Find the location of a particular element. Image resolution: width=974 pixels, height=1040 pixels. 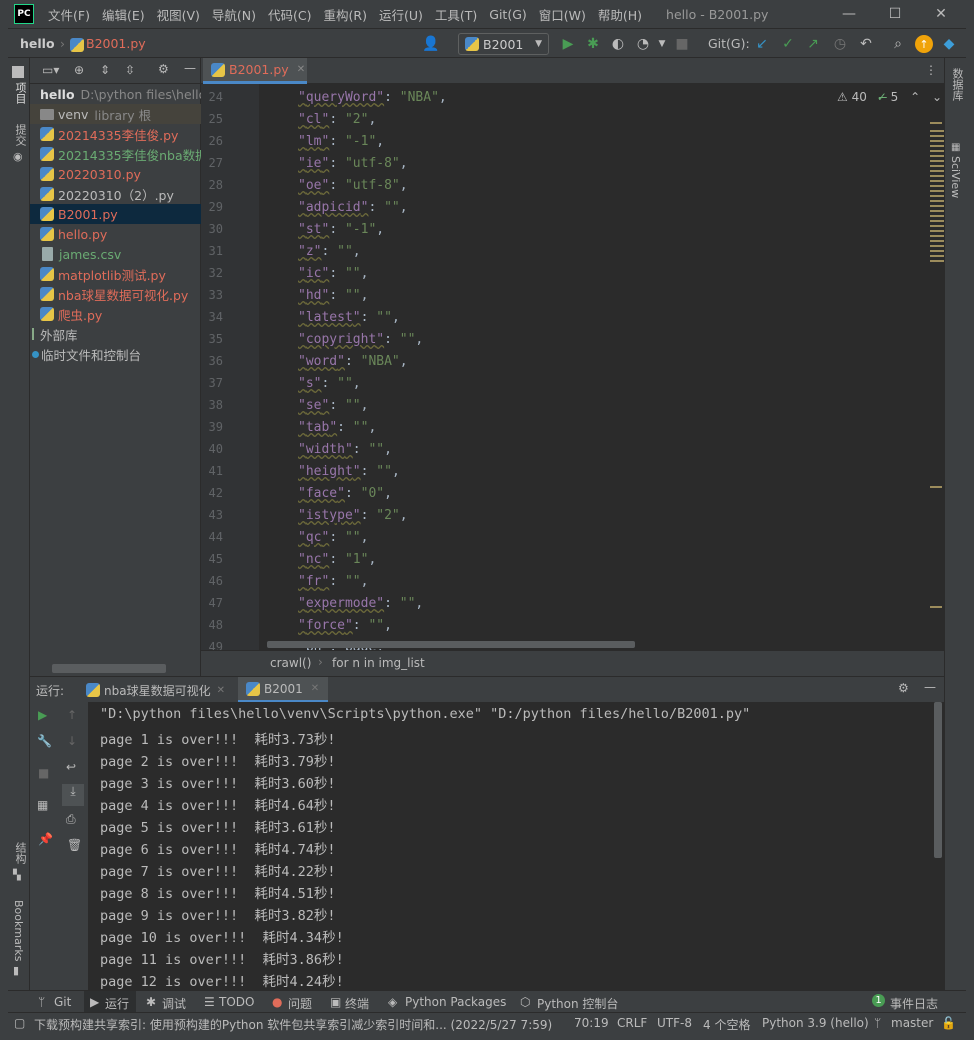

run-config-select: B2001 ▼ is located at coordinates (503, 44).